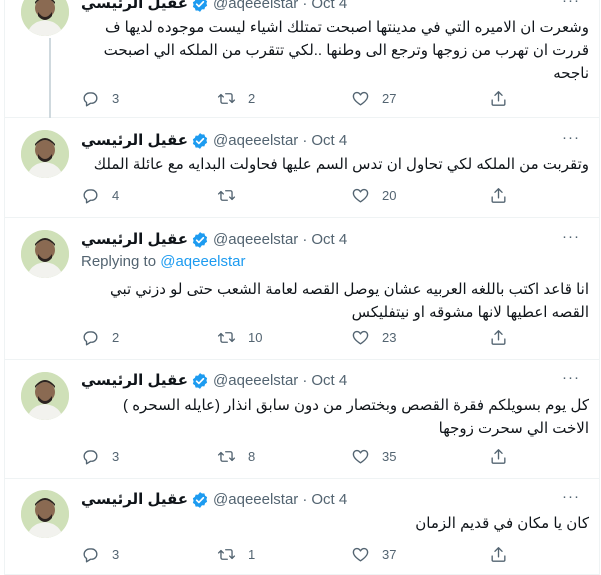 The height and width of the screenshot is (575, 601). I want to click on retweet-button: 1, so click(236, 554).